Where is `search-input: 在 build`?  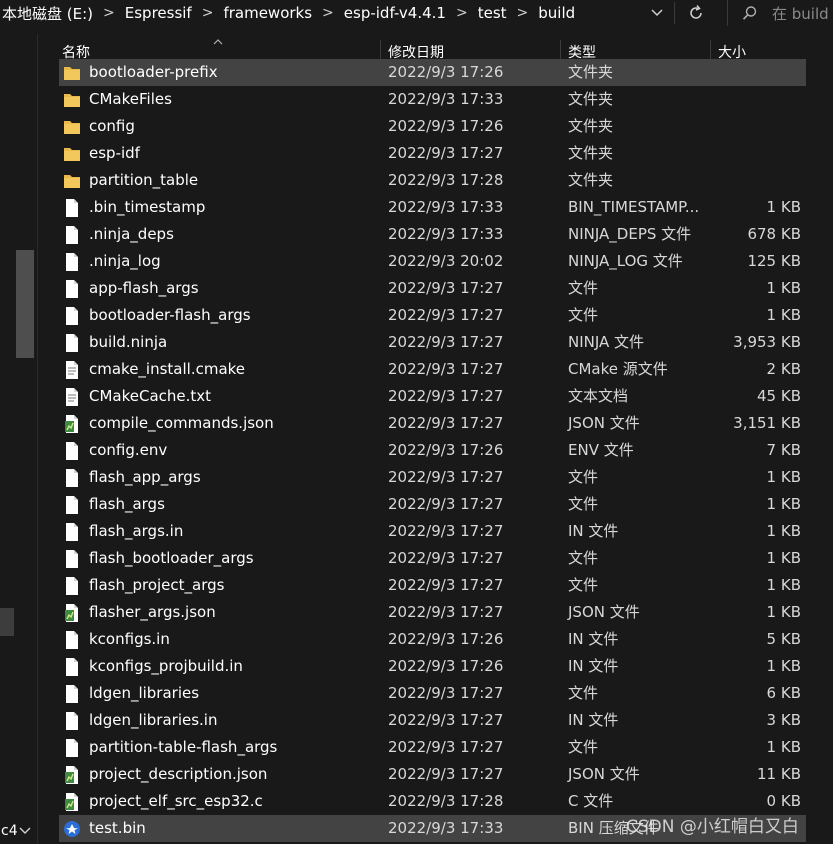 search-input: 在 build is located at coordinates (800, 13).